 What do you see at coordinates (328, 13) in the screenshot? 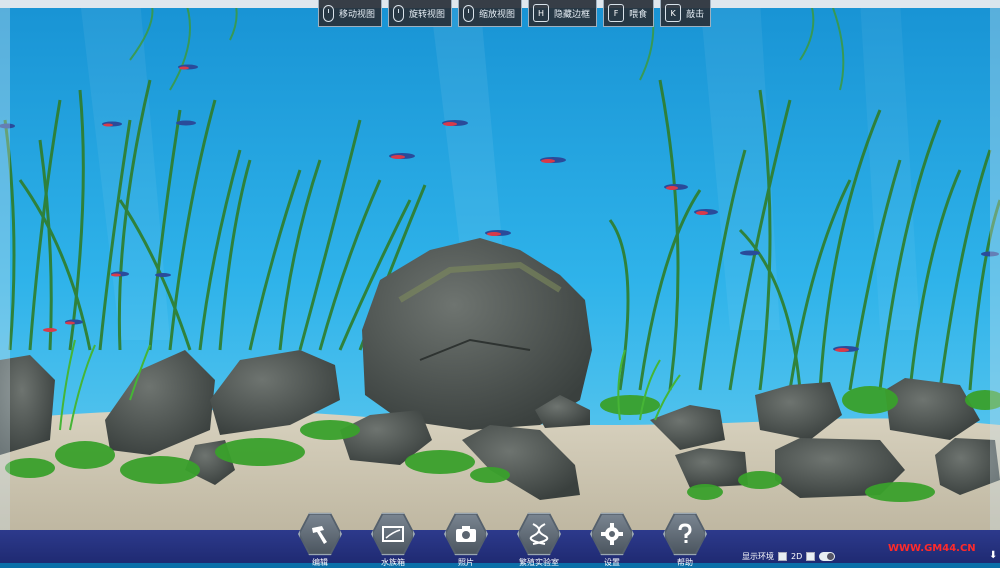
I see `mouse-left-icon` at bounding box center [328, 13].